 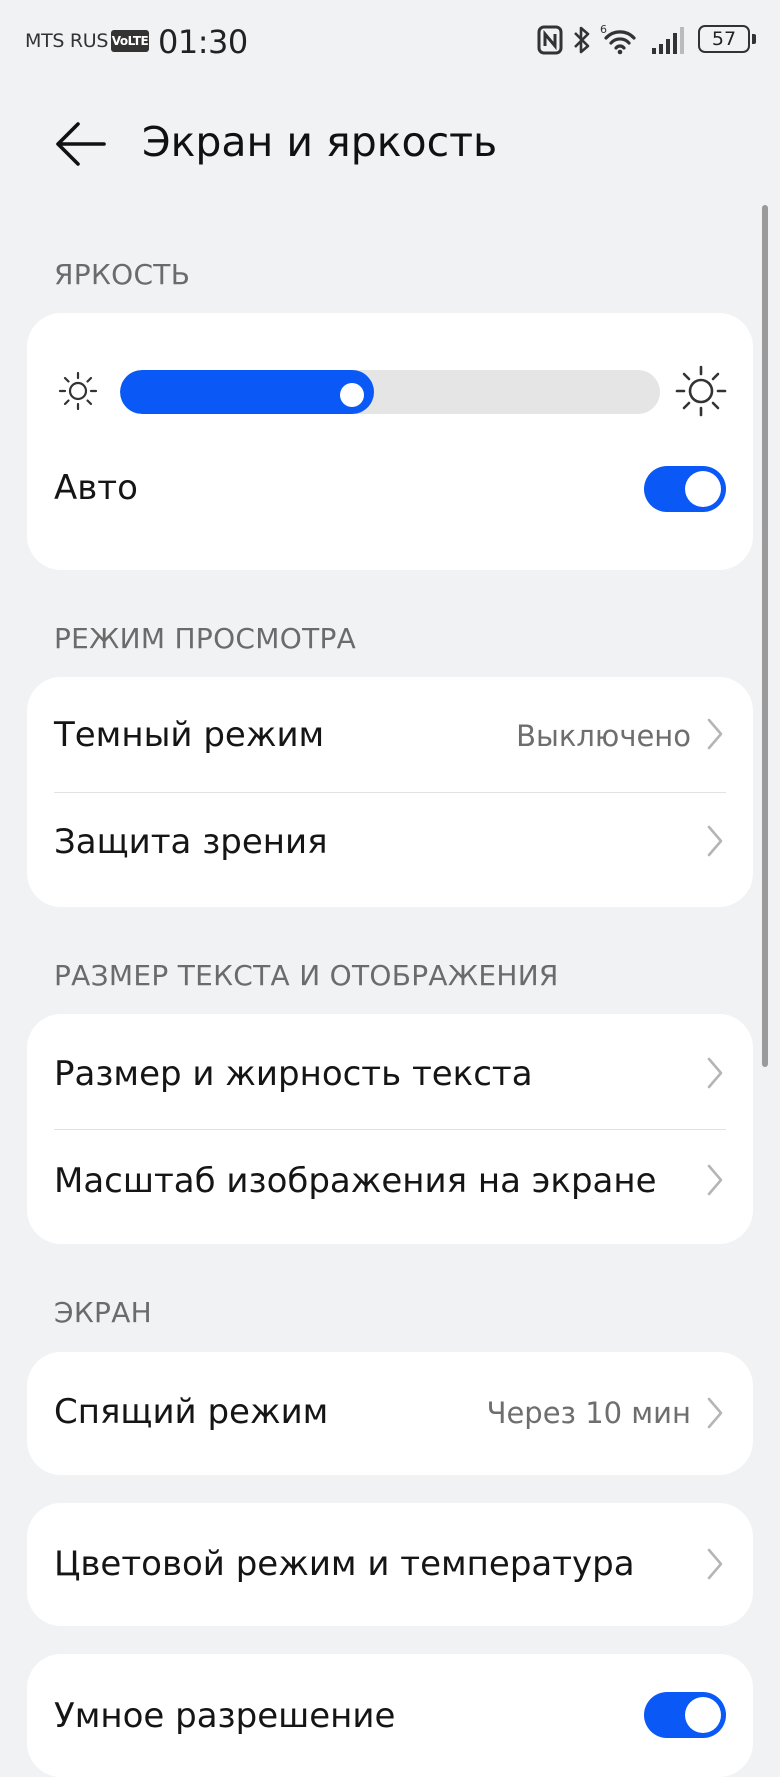 What do you see at coordinates (306, 975) in the screenshot?
I see `section-text-display: РАЗМЕР ТЕКСТА И ОТОБРАЖЕНИЯ` at bounding box center [306, 975].